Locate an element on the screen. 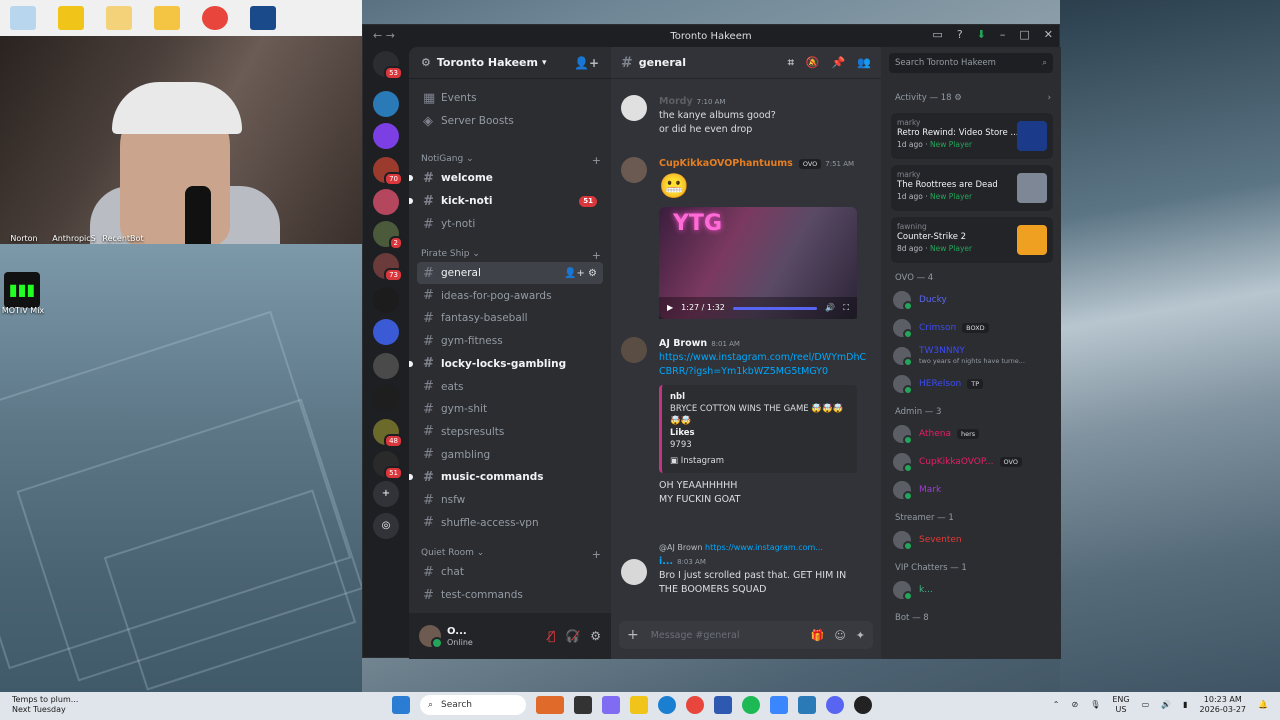 The width and height of the screenshot is (1280, 720). network-icon: ⊘ is located at coordinates (1074, 705).